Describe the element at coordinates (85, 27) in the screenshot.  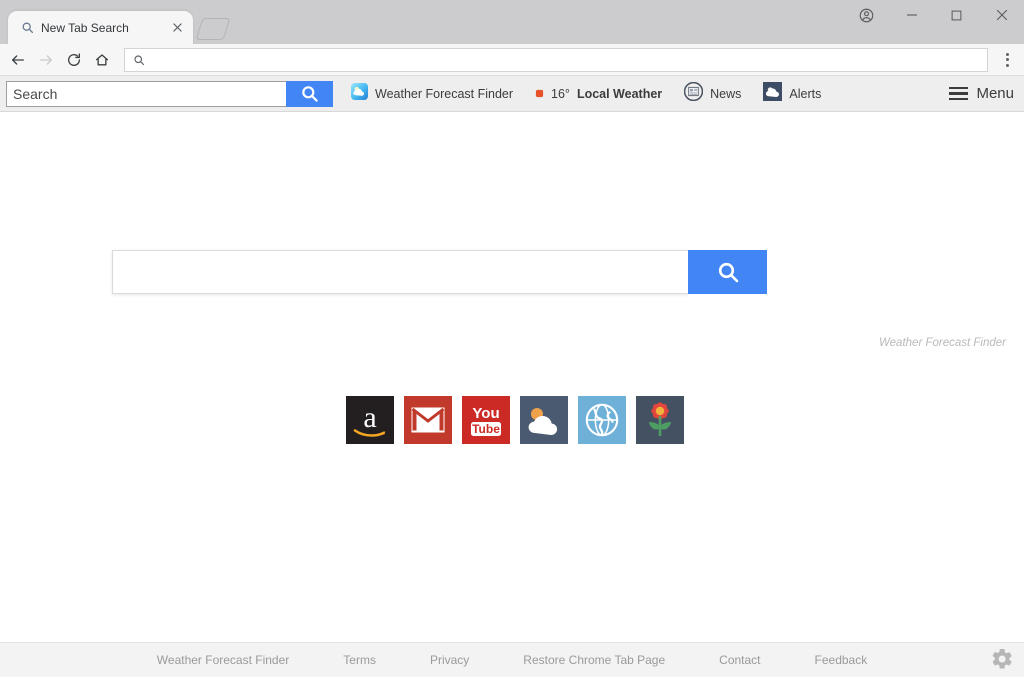
I see `tab-title: New Tab Search` at that location.